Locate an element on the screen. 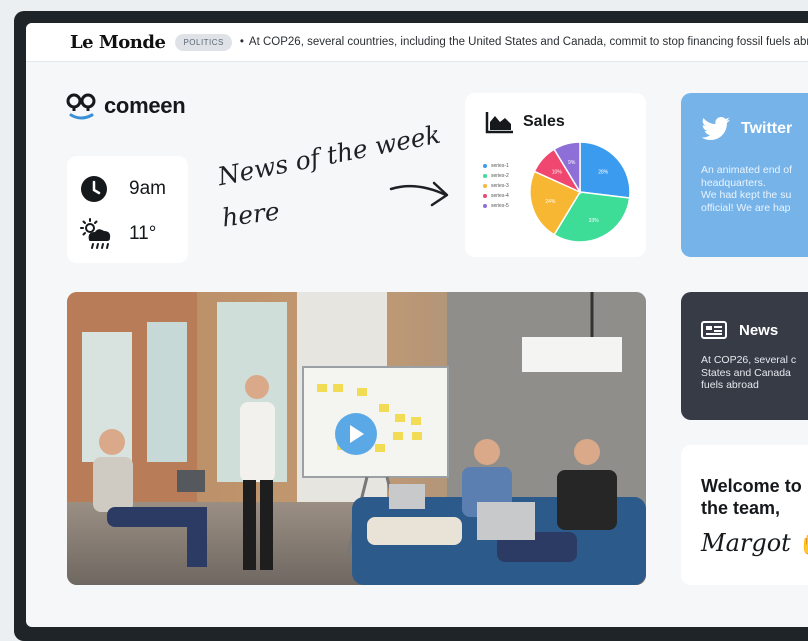 This screenshot has height=641, width=808. twitter-line: headquarters. is located at coordinates (733, 182).